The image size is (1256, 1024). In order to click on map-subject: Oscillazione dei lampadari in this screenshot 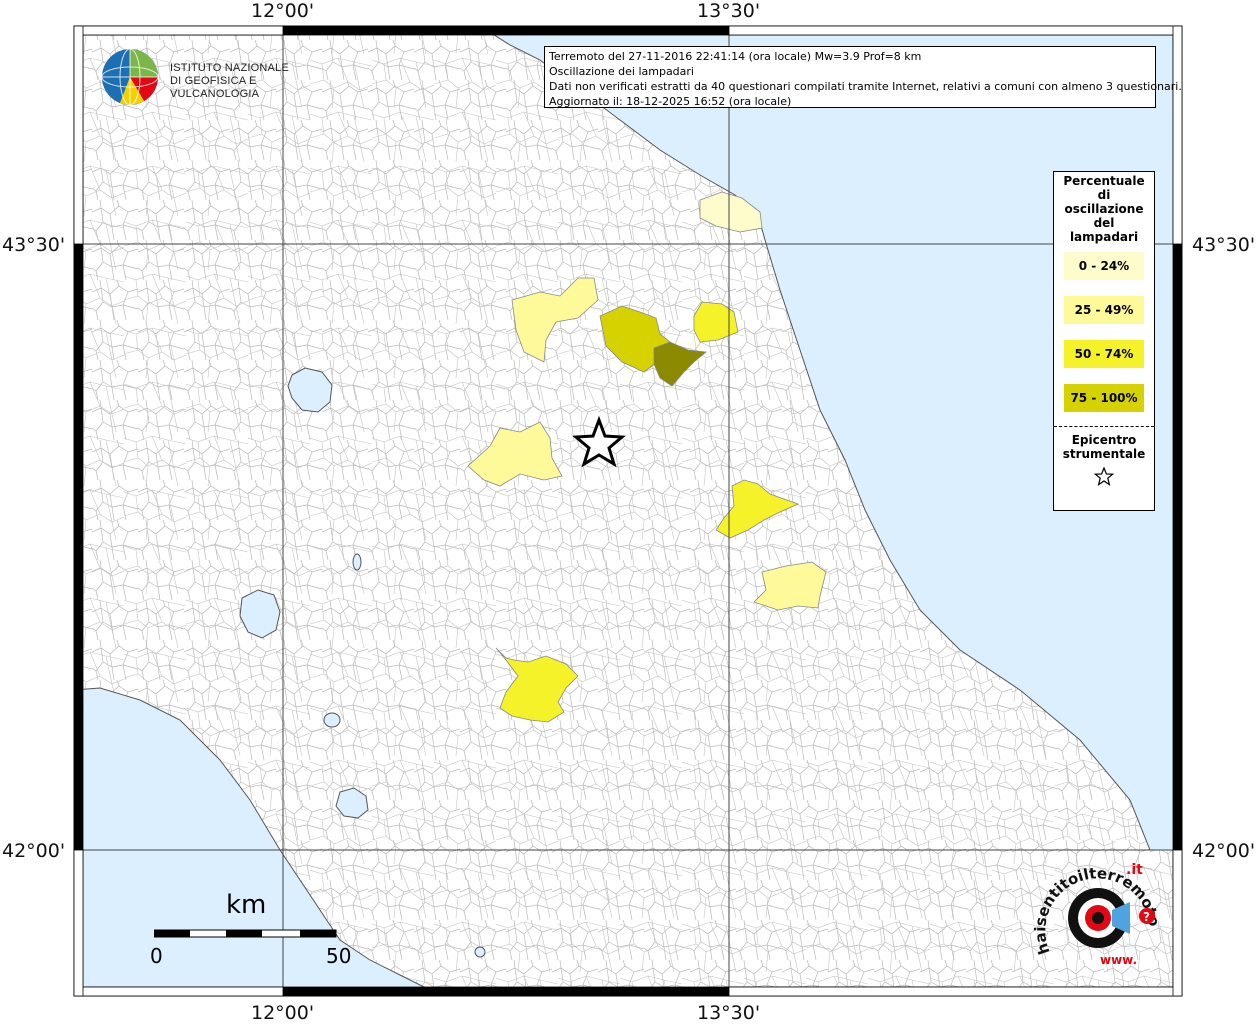, I will do `click(621, 71)`.